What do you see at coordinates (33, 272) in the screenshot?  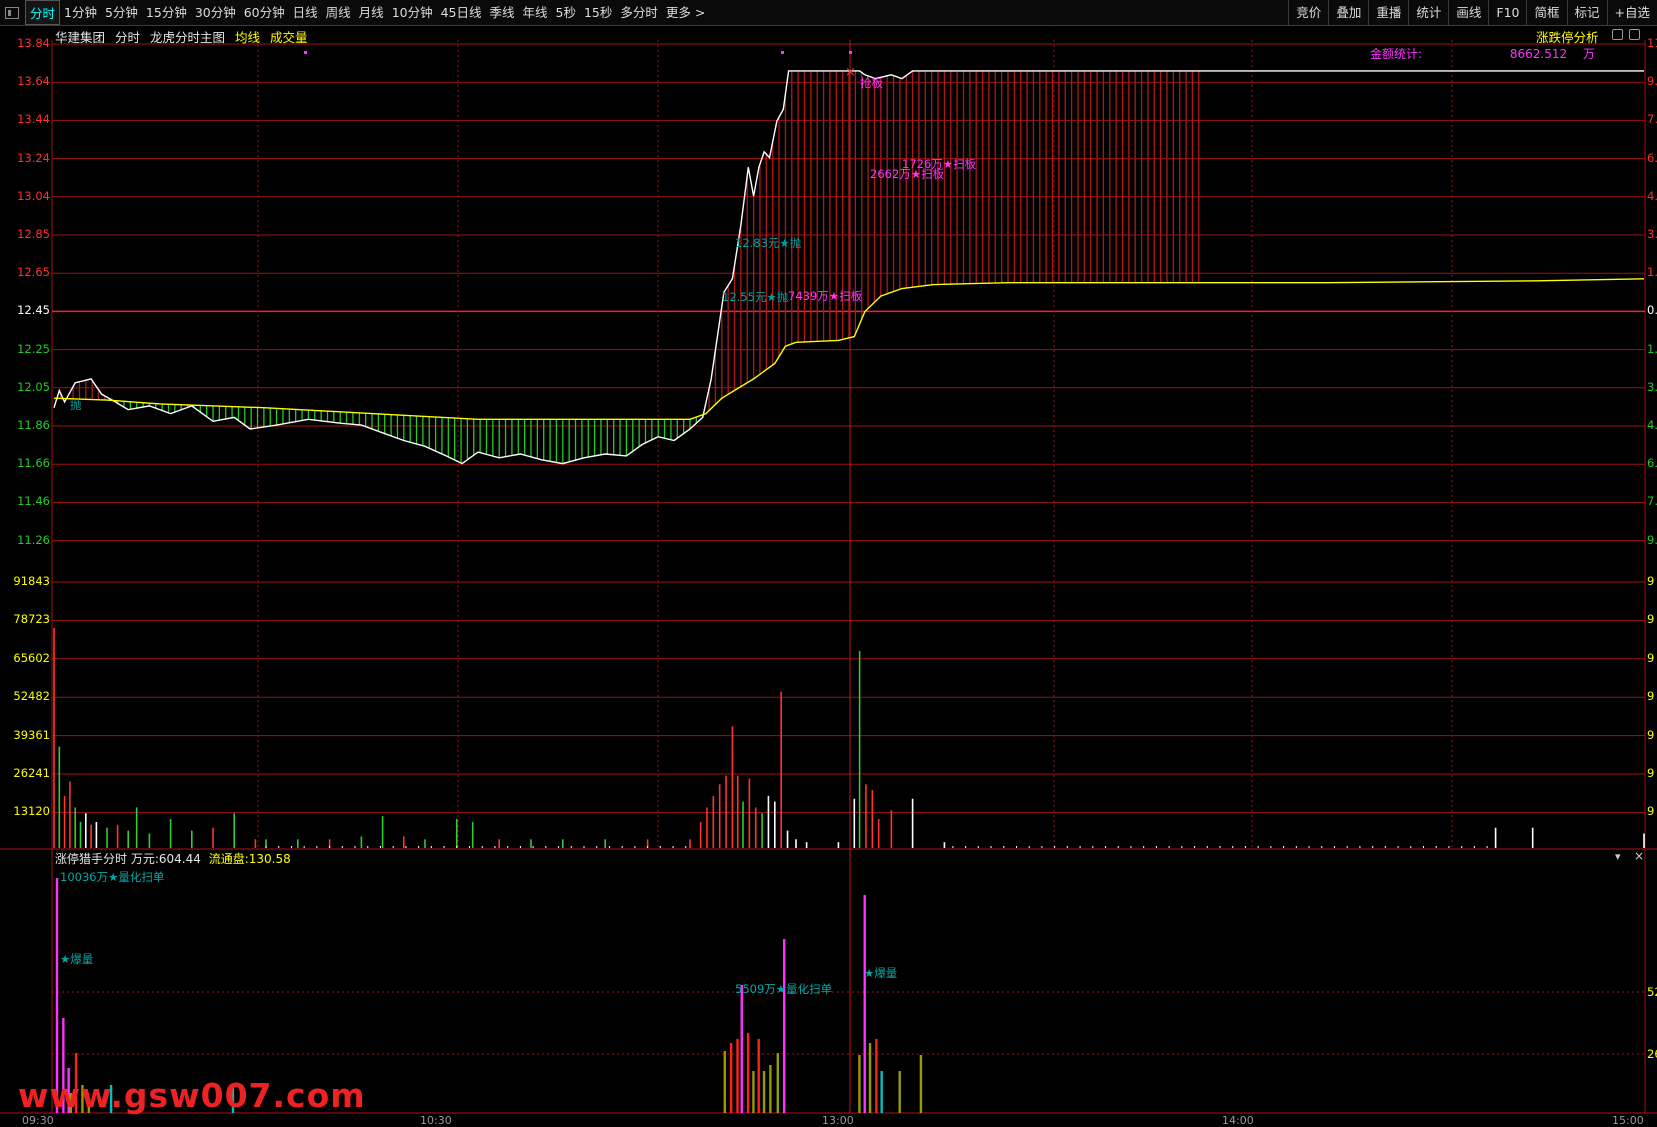 I see `price-tick: 12.65` at bounding box center [33, 272].